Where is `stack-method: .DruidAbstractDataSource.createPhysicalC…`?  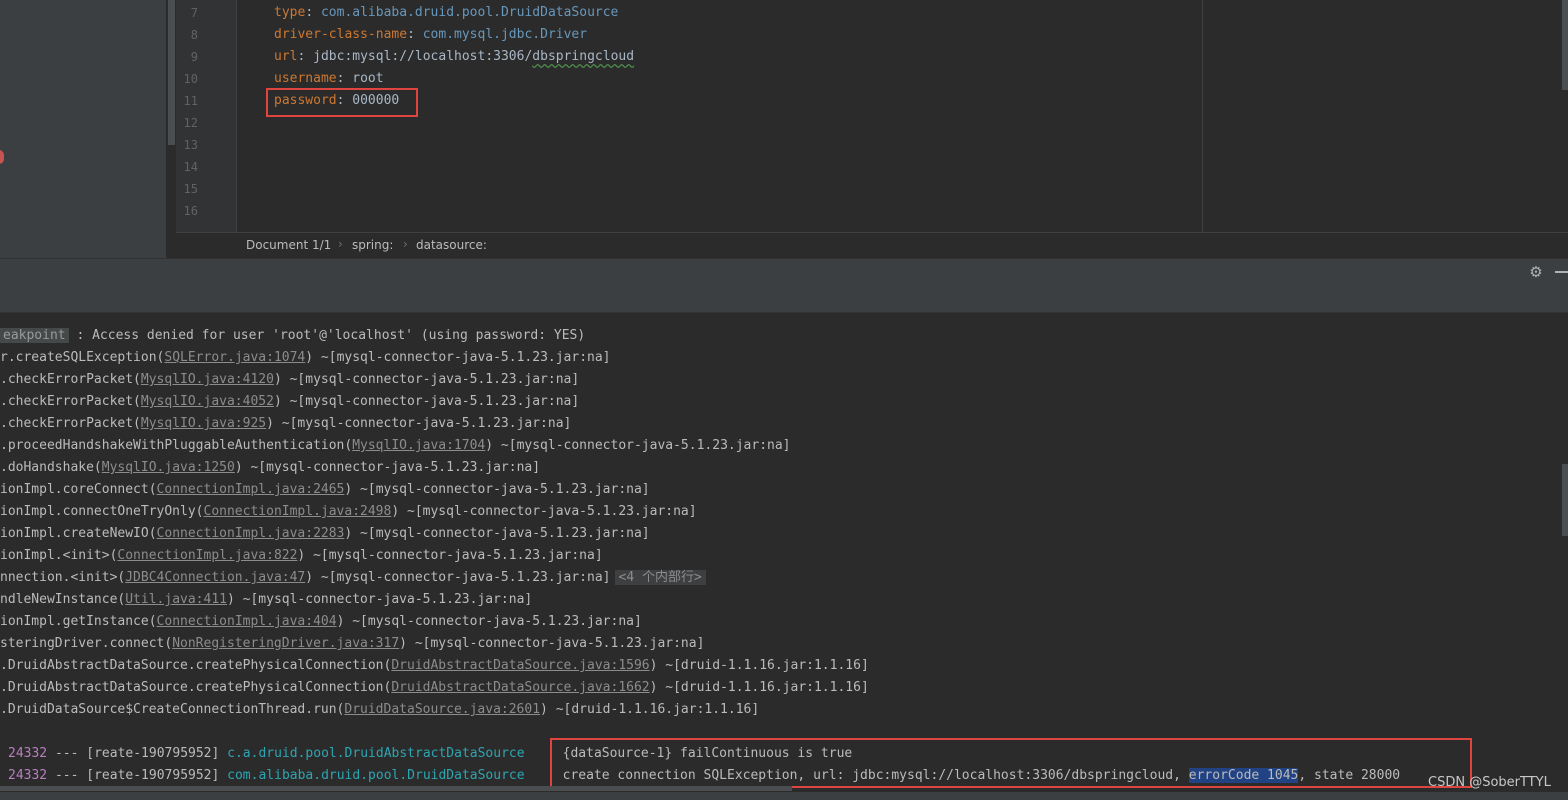 stack-method: .DruidAbstractDataSource.createPhysicalC… is located at coordinates (196, 665).